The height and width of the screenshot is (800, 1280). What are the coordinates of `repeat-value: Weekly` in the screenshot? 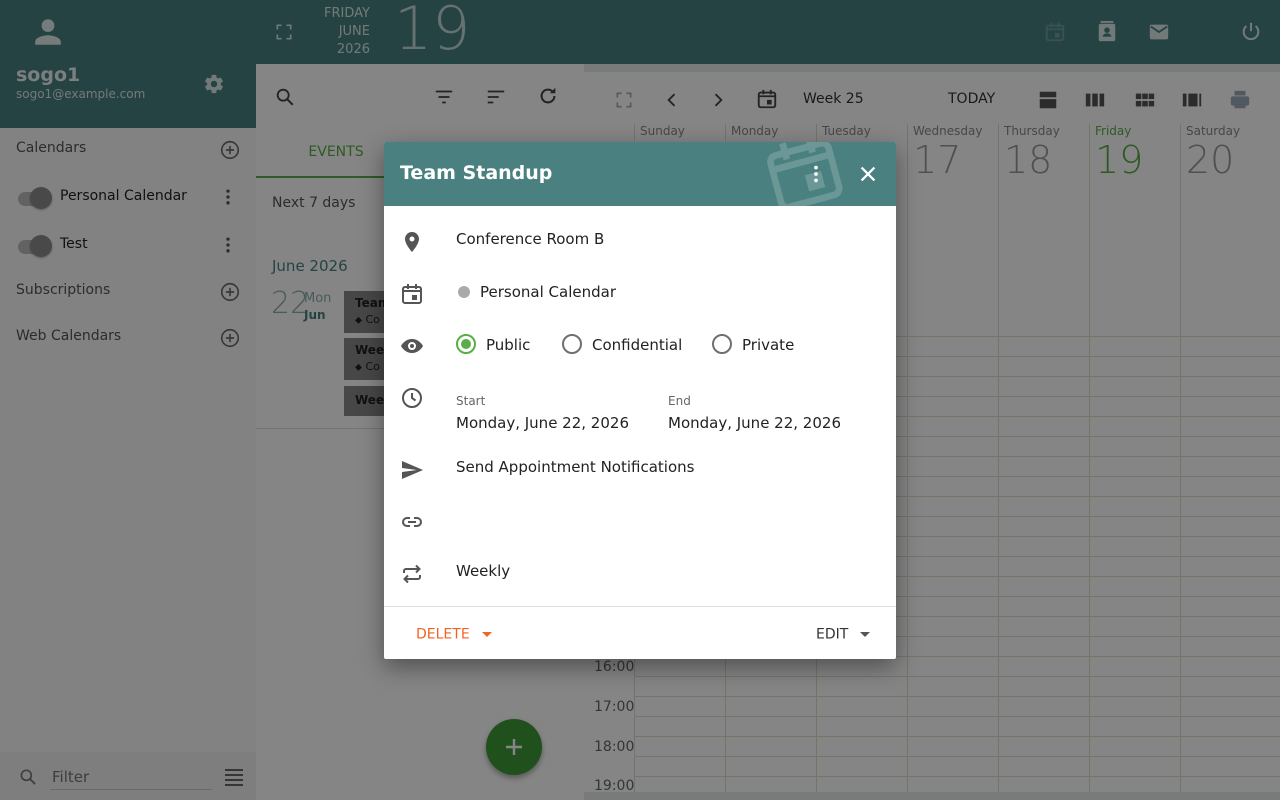 It's located at (483, 571).